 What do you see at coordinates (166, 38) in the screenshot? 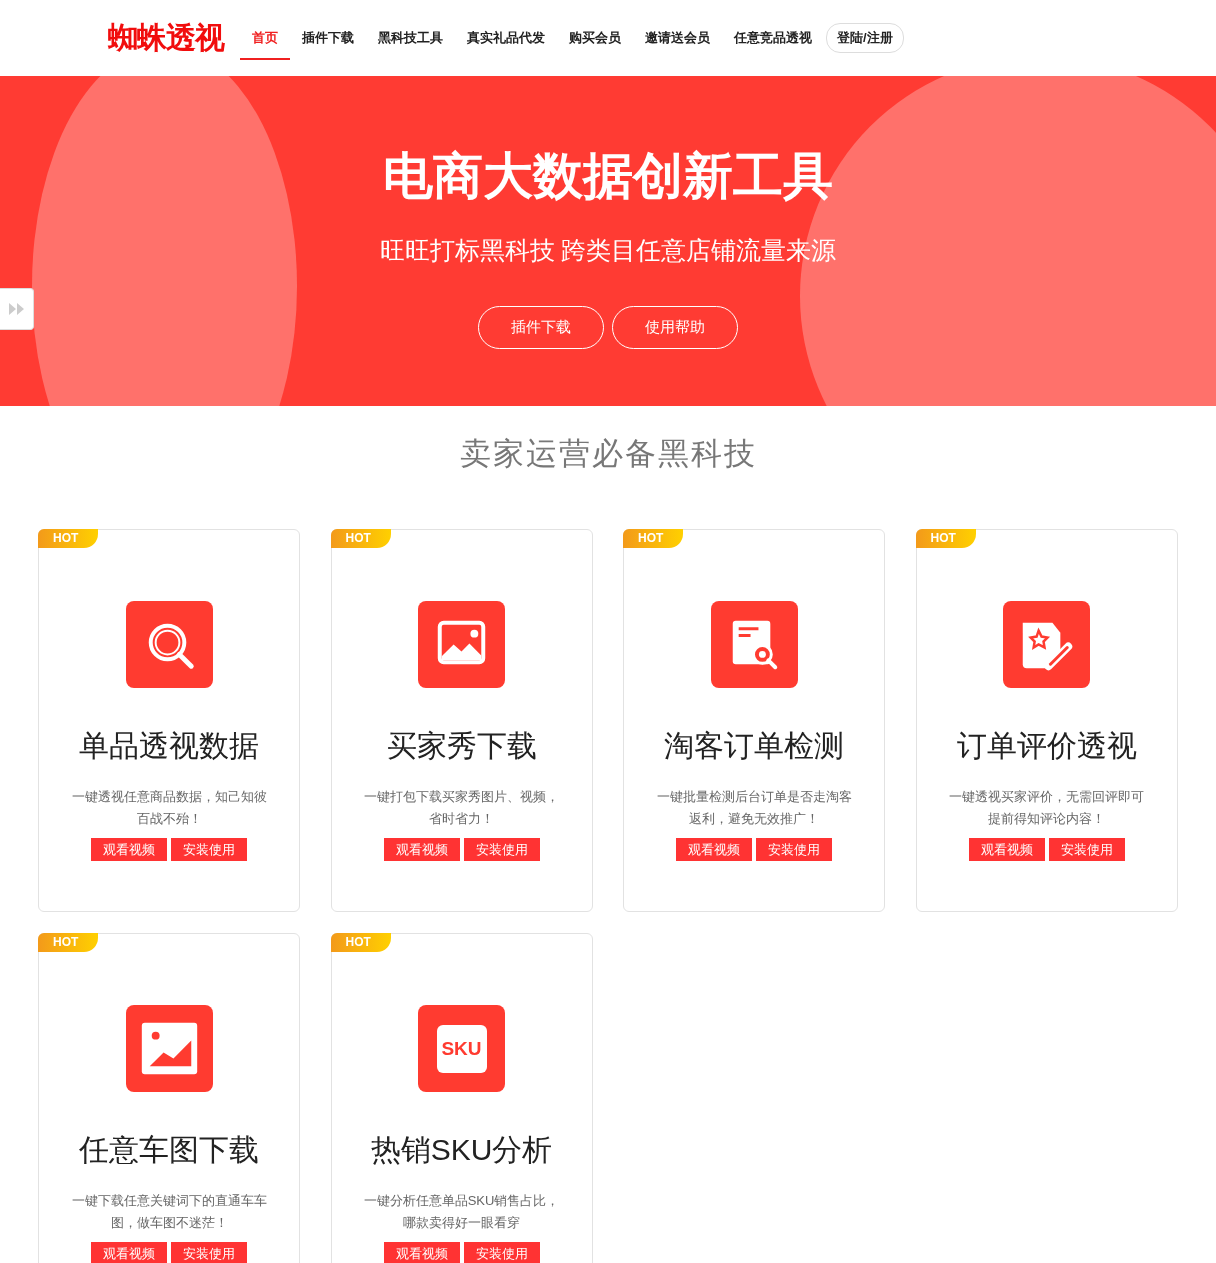
I see `site-logo: 蜘蛛透视` at bounding box center [166, 38].